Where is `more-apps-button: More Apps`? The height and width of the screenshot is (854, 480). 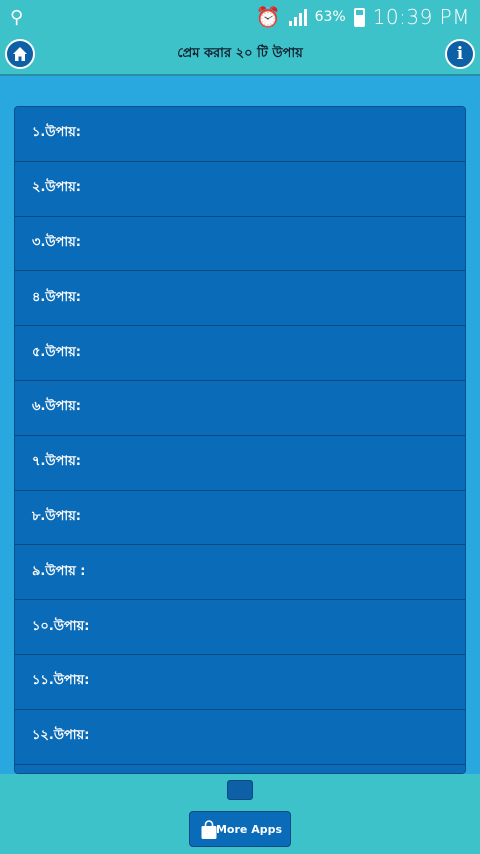
more-apps-button: More Apps is located at coordinates (240, 829).